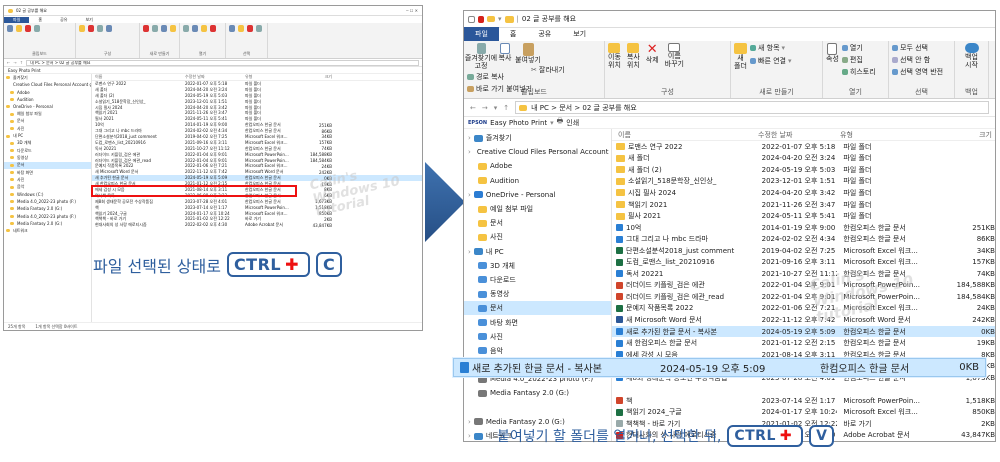 The width and height of the screenshot is (1000, 462). What do you see at coordinates (537, 393) in the screenshot?
I see `nav-item-18: Media Fantasy 2.0 (G:)` at bounding box center [537, 393].